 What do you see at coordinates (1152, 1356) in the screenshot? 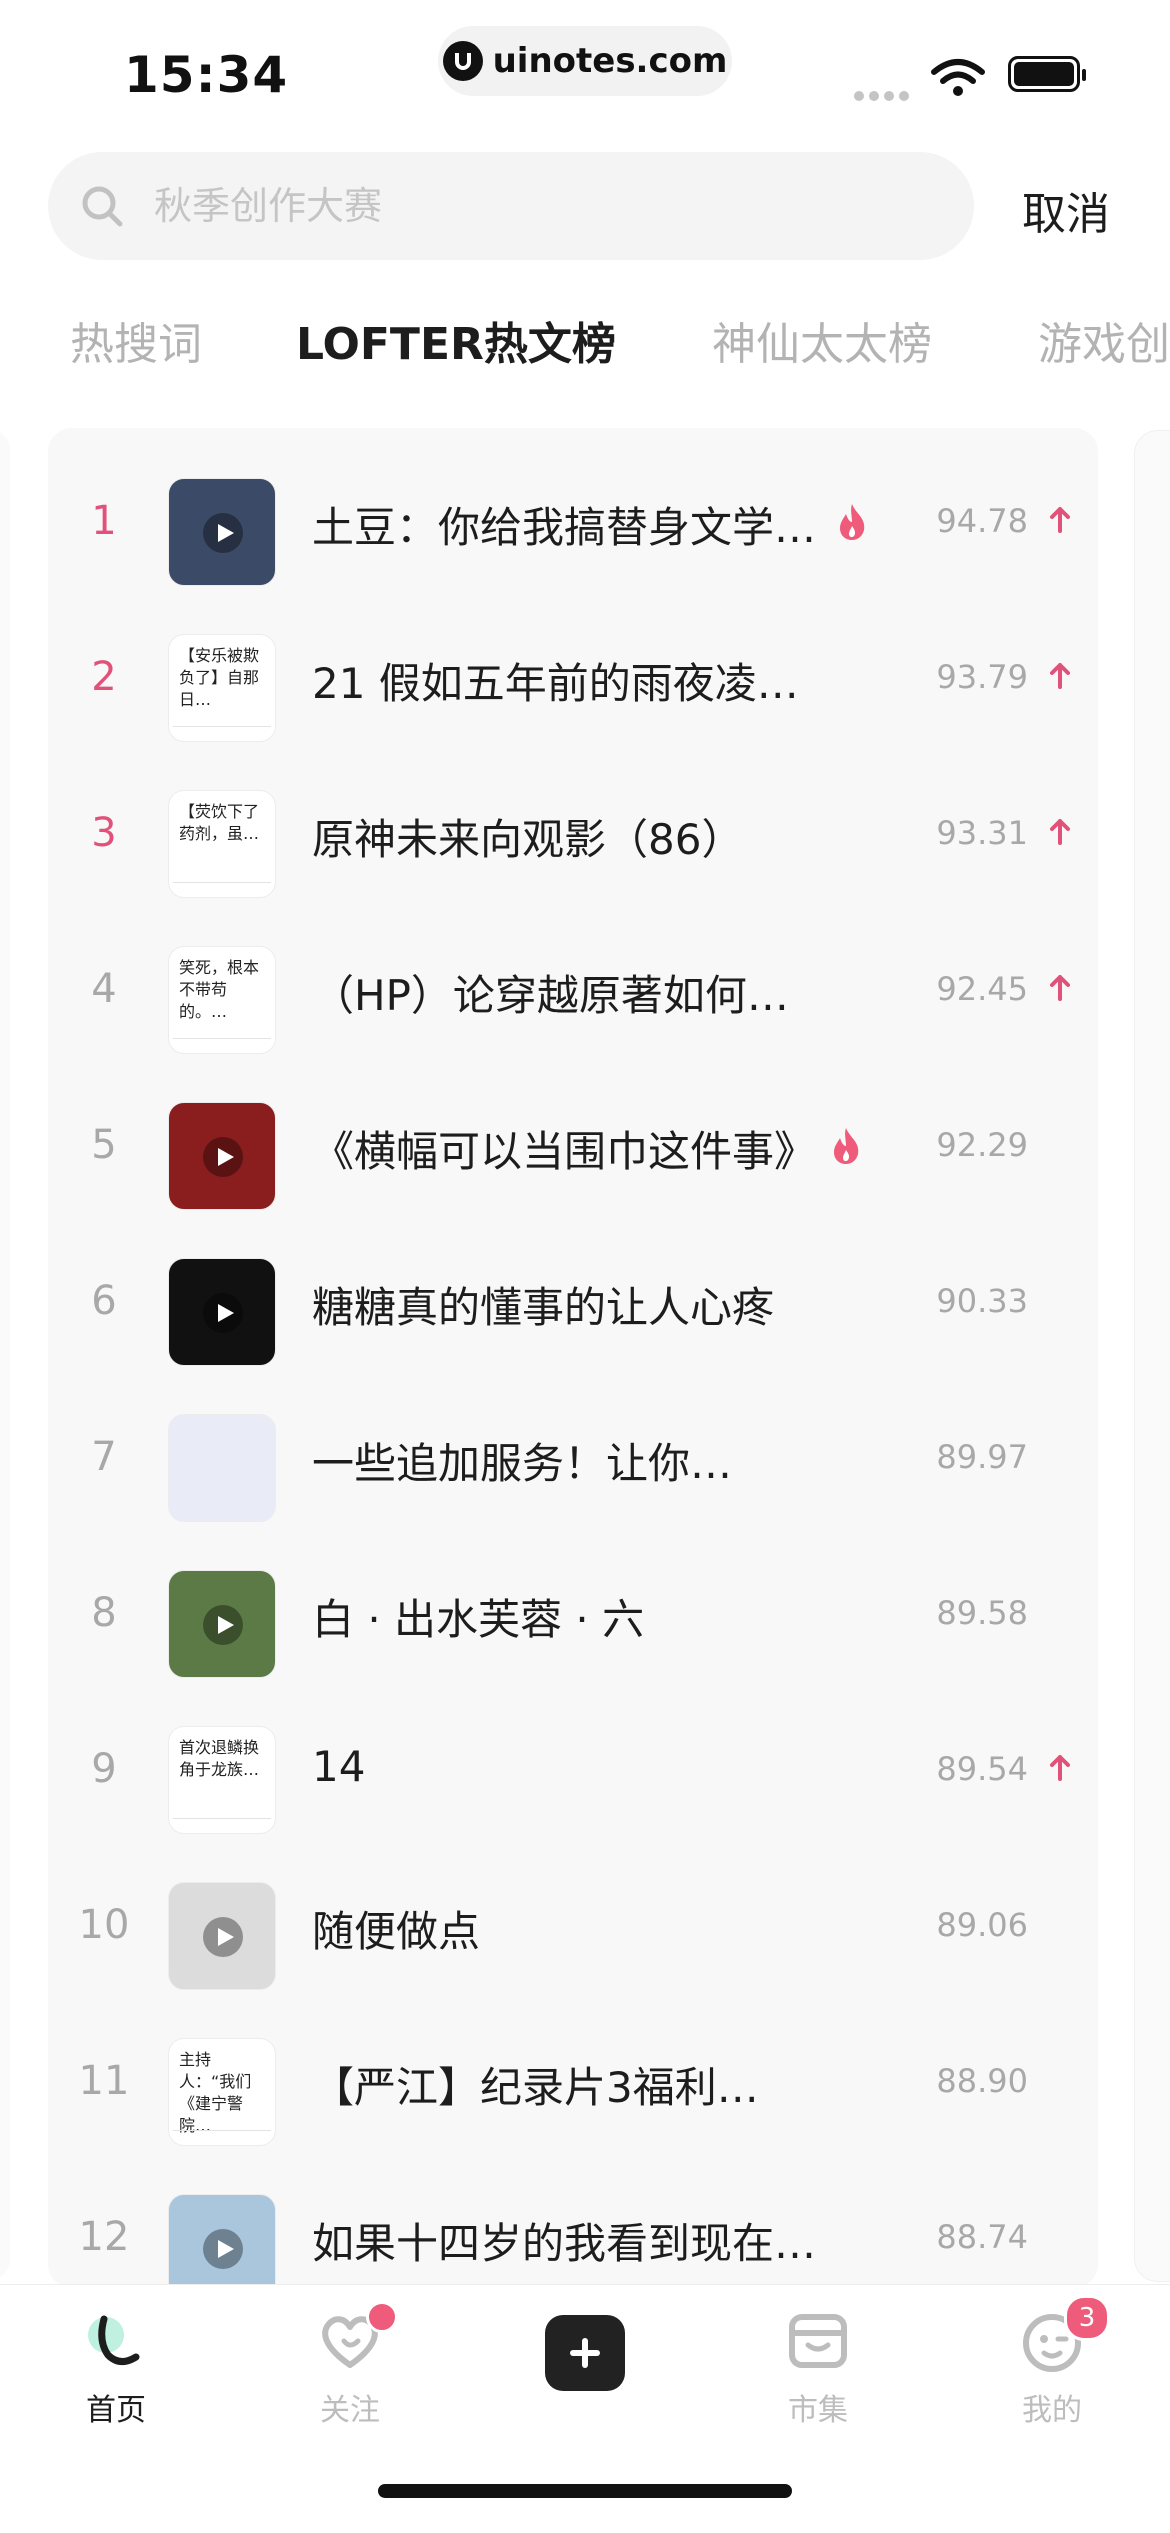
I see `next-card-peek` at bounding box center [1152, 1356].